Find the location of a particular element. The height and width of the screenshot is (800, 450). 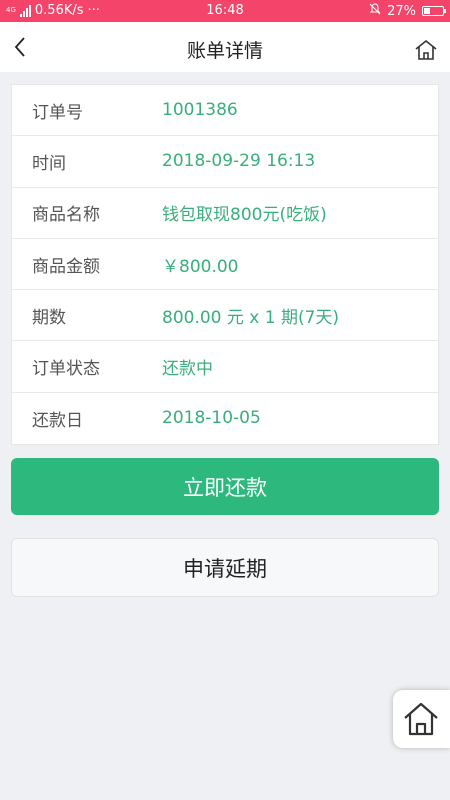

detail-label: 时间 is located at coordinates (49, 163).